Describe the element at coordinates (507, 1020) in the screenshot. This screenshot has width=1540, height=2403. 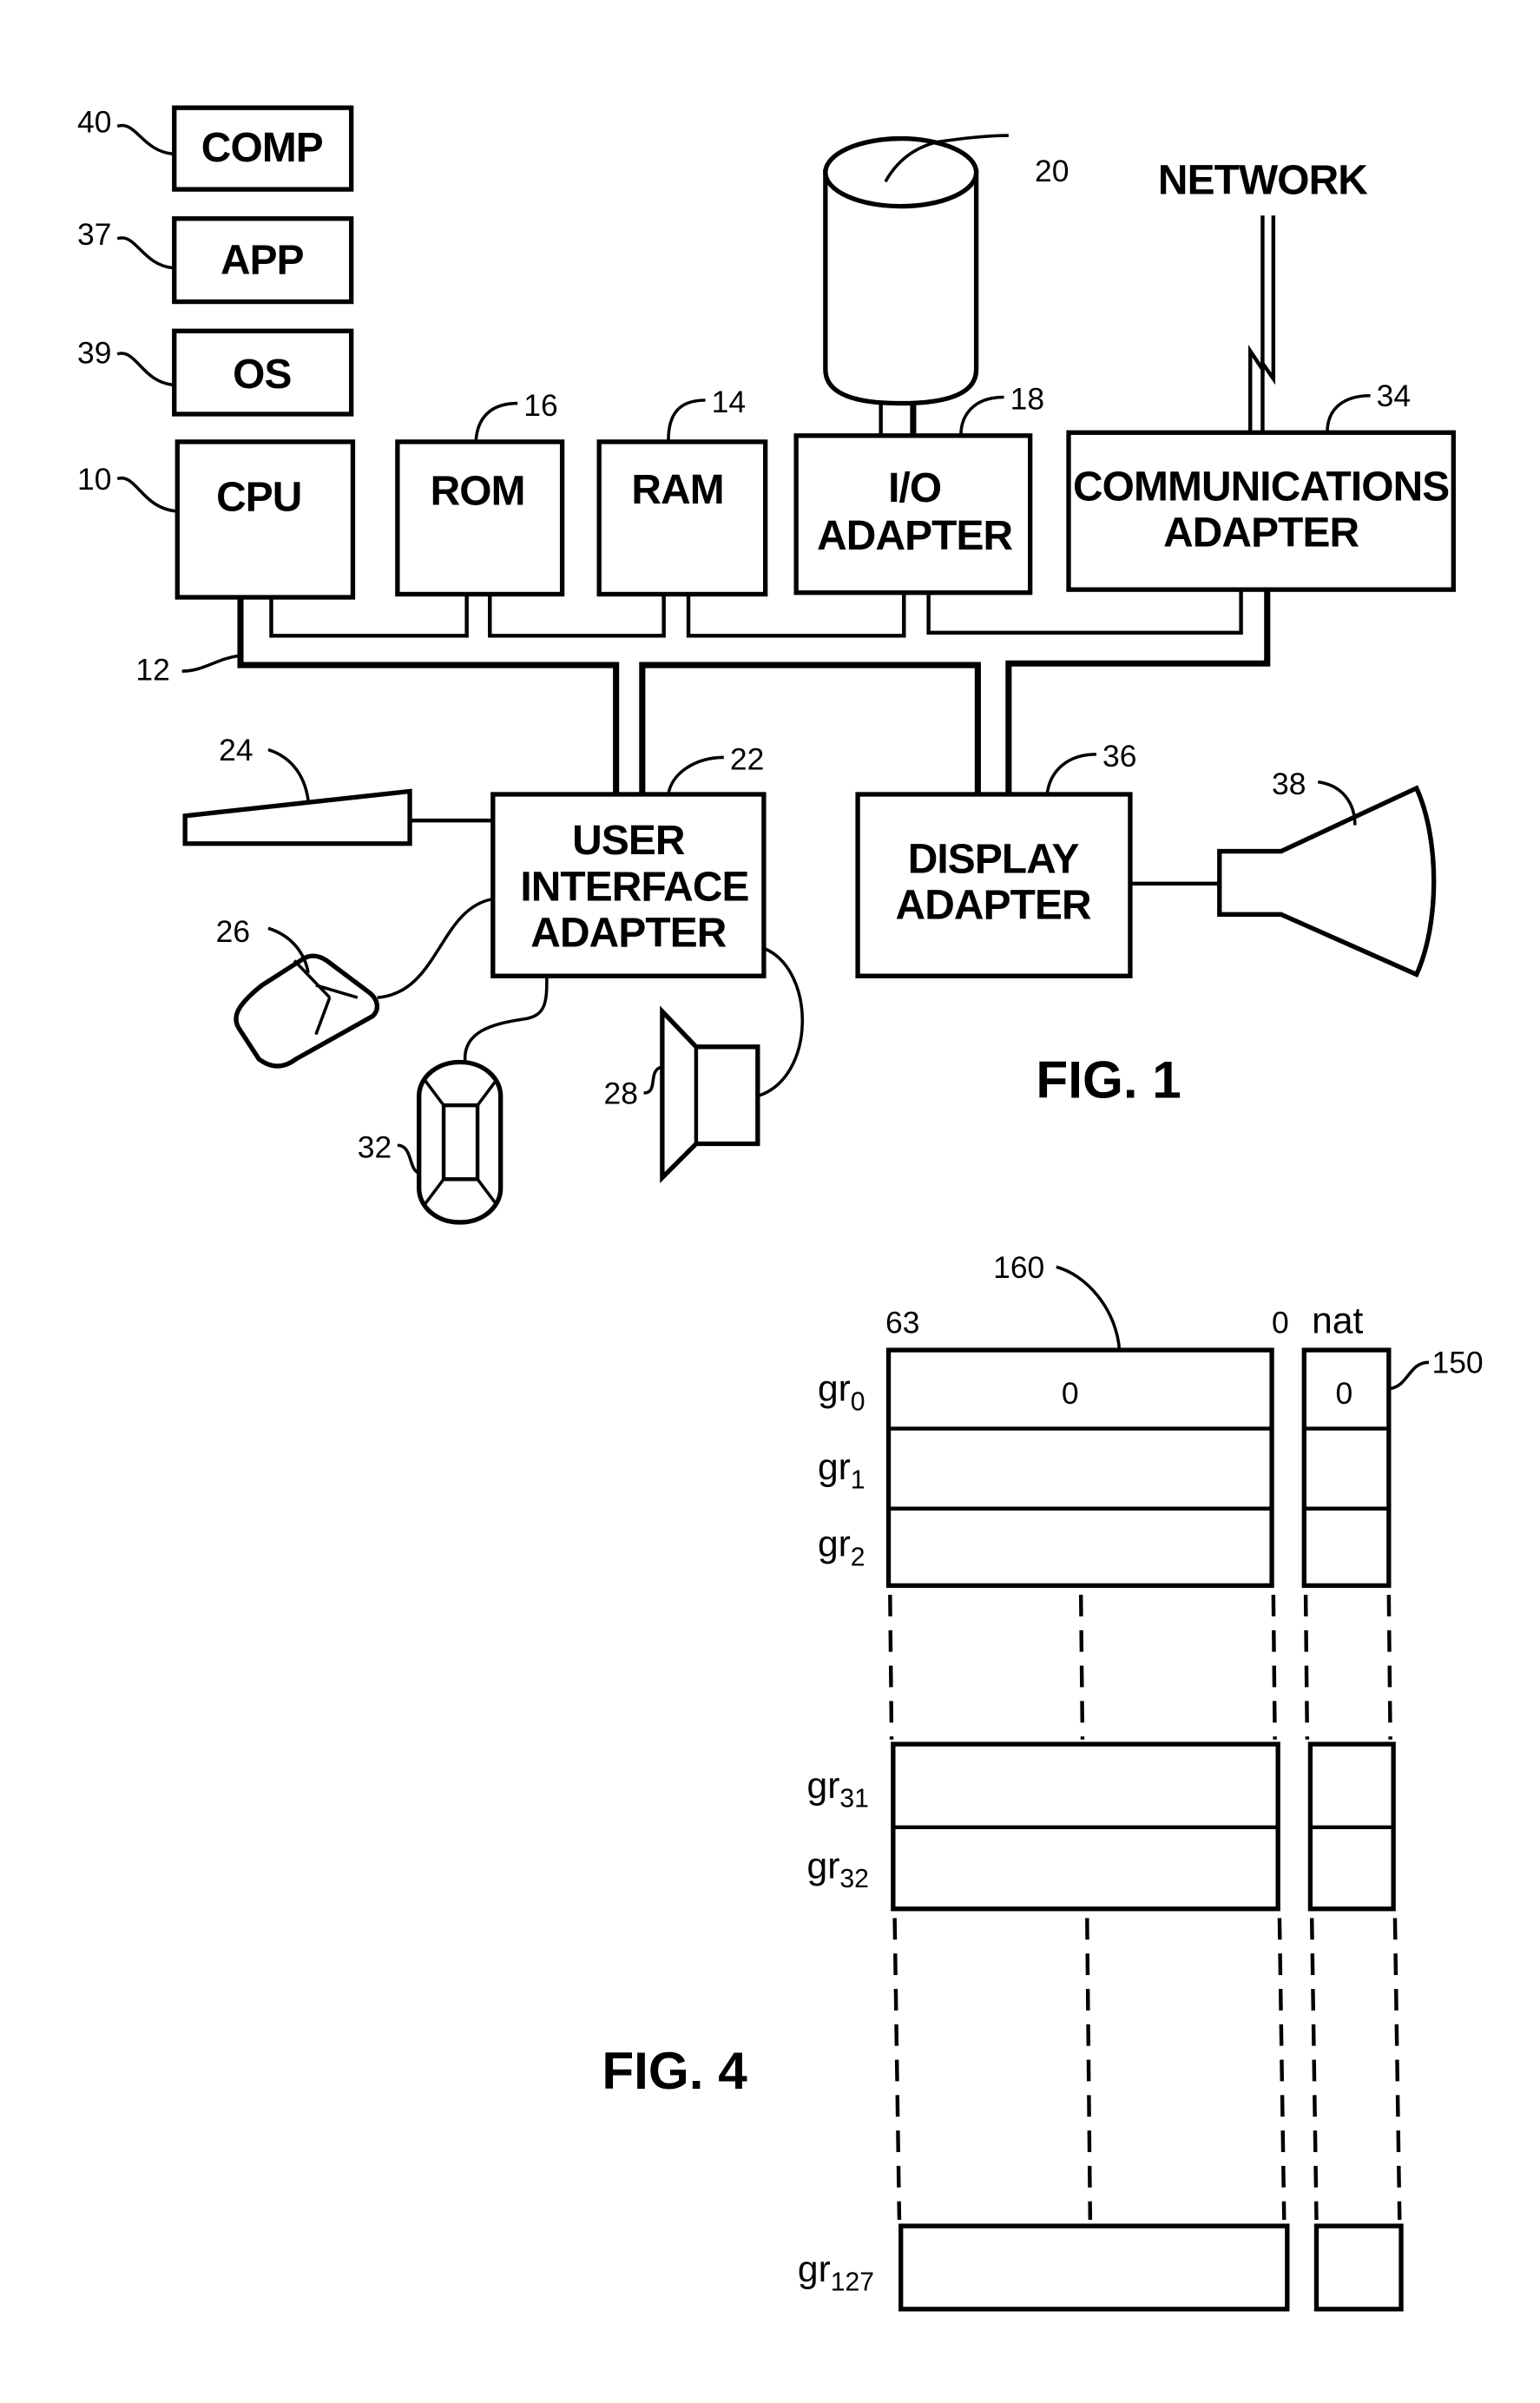
I see `joystick-cable` at that location.